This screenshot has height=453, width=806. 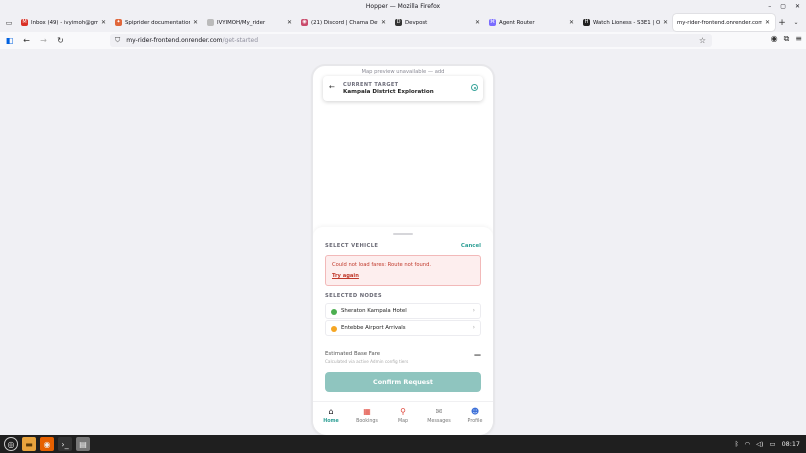 What do you see at coordinates (439, 421) in the screenshot?
I see `nav-label: Messages` at bounding box center [439, 421].